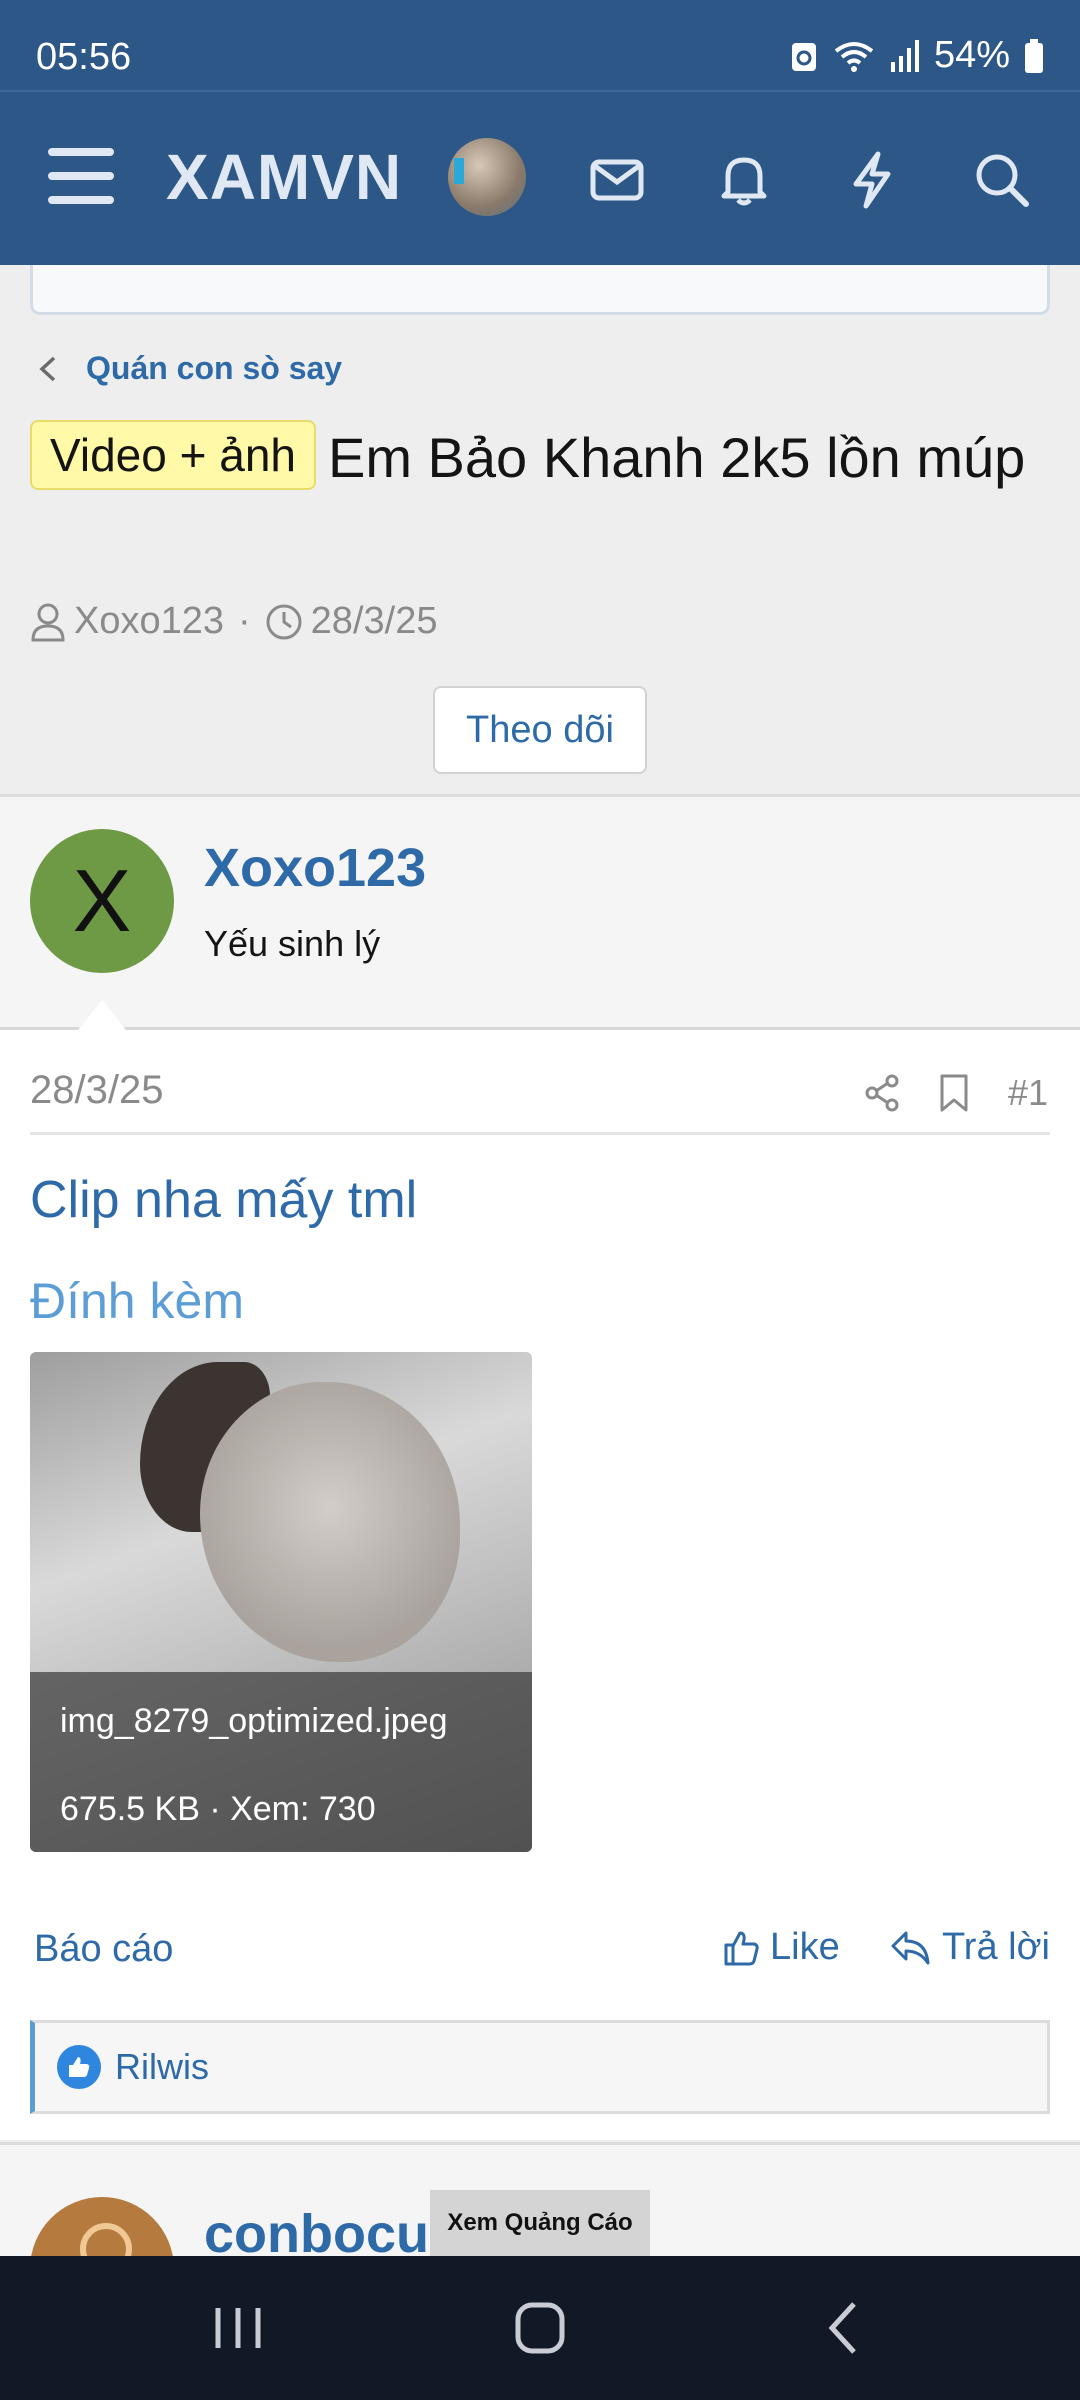 The height and width of the screenshot is (2400, 1080). What do you see at coordinates (103, 1949) in the screenshot?
I see `report-link: Báo cáo` at bounding box center [103, 1949].